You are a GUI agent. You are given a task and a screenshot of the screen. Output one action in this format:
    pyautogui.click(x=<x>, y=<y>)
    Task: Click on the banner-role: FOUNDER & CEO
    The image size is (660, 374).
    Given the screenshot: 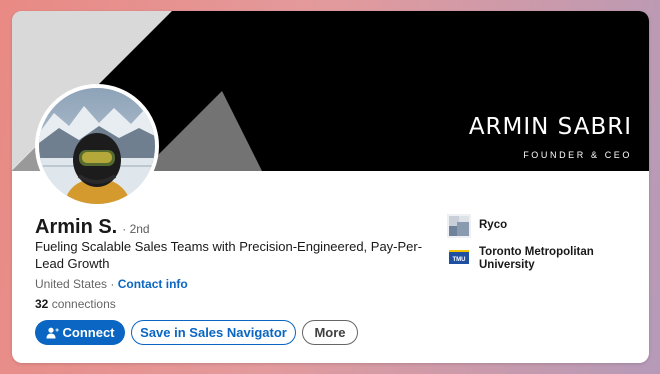 What is the action you would take?
    pyautogui.click(x=577, y=155)
    